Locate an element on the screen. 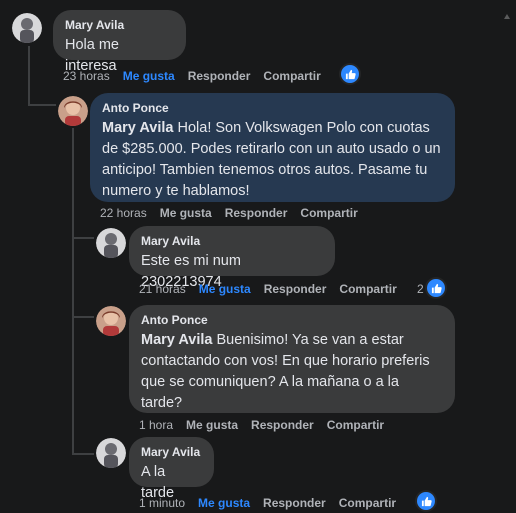 The width and height of the screenshot is (516, 513). comment-bubble: Mary Avila A la tarde is located at coordinates (171, 469).